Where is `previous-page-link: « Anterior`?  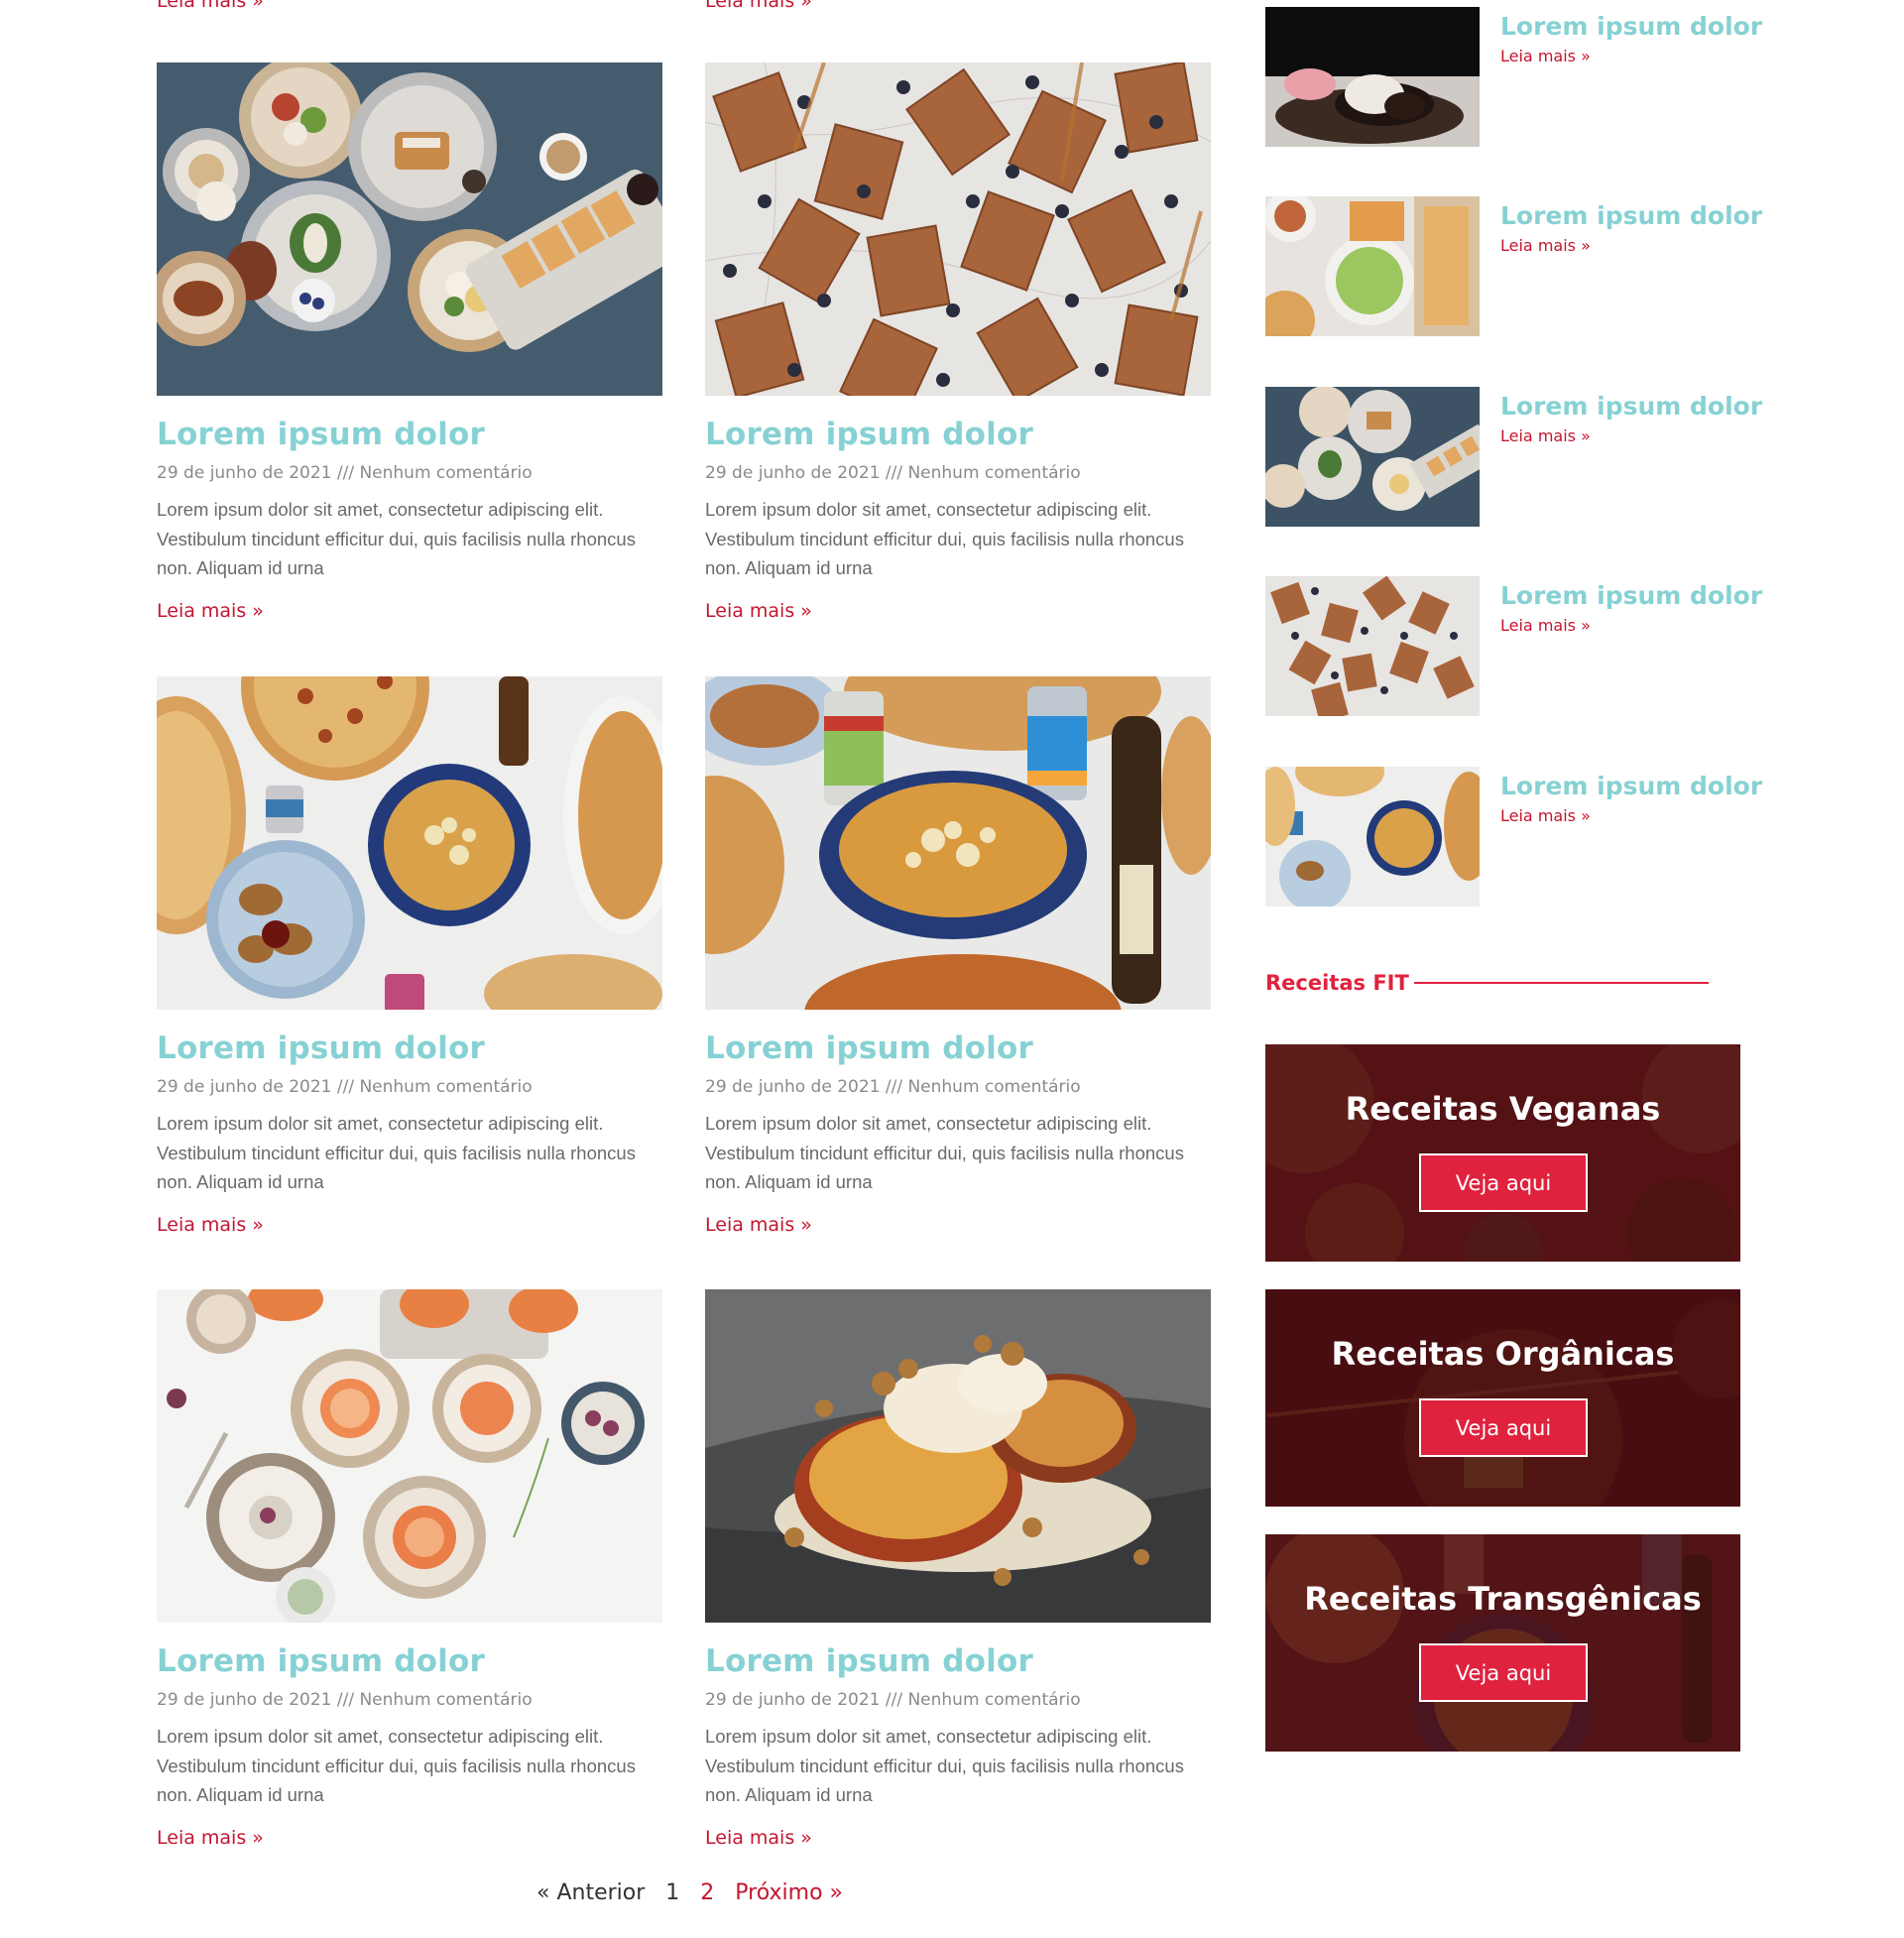
previous-page-link: « Anterior is located at coordinates (590, 1892).